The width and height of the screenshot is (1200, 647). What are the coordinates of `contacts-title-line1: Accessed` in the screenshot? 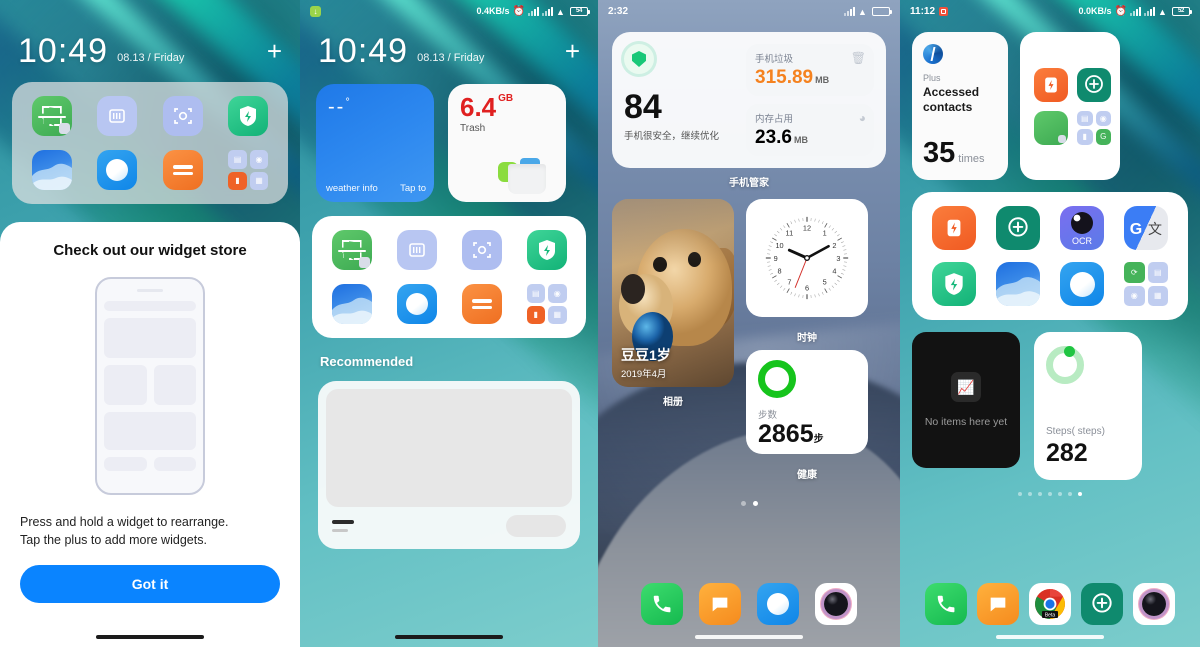 It's located at (951, 92).